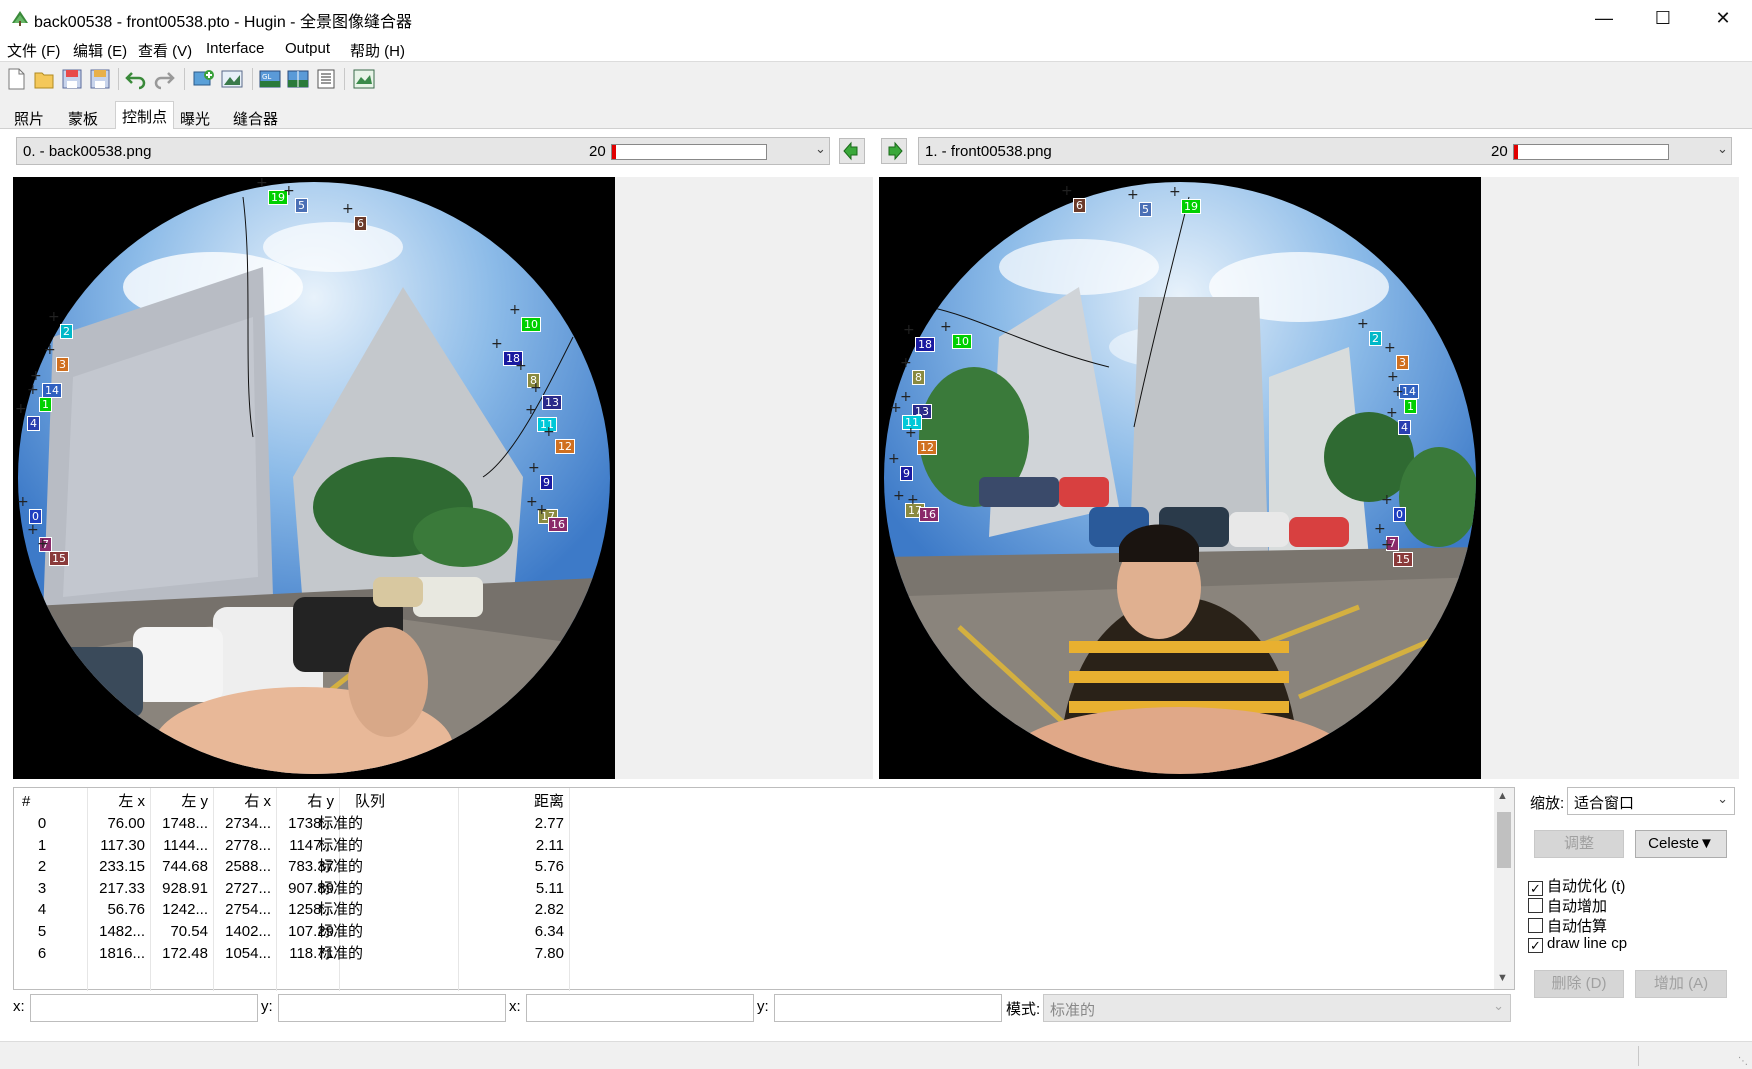 Image resolution: width=1752 pixels, height=1069 pixels. What do you see at coordinates (1191, 206) in the screenshot?
I see `control-point-label: 19` at bounding box center [1191, 206].